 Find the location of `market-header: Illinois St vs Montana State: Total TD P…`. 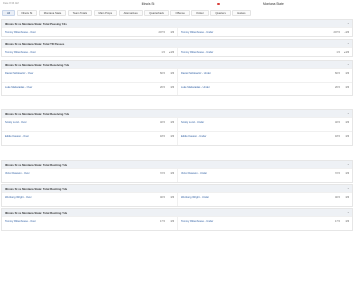

market-header: Illinois St vs Montana State: Total TD P… is located at coordinates (177, 43).